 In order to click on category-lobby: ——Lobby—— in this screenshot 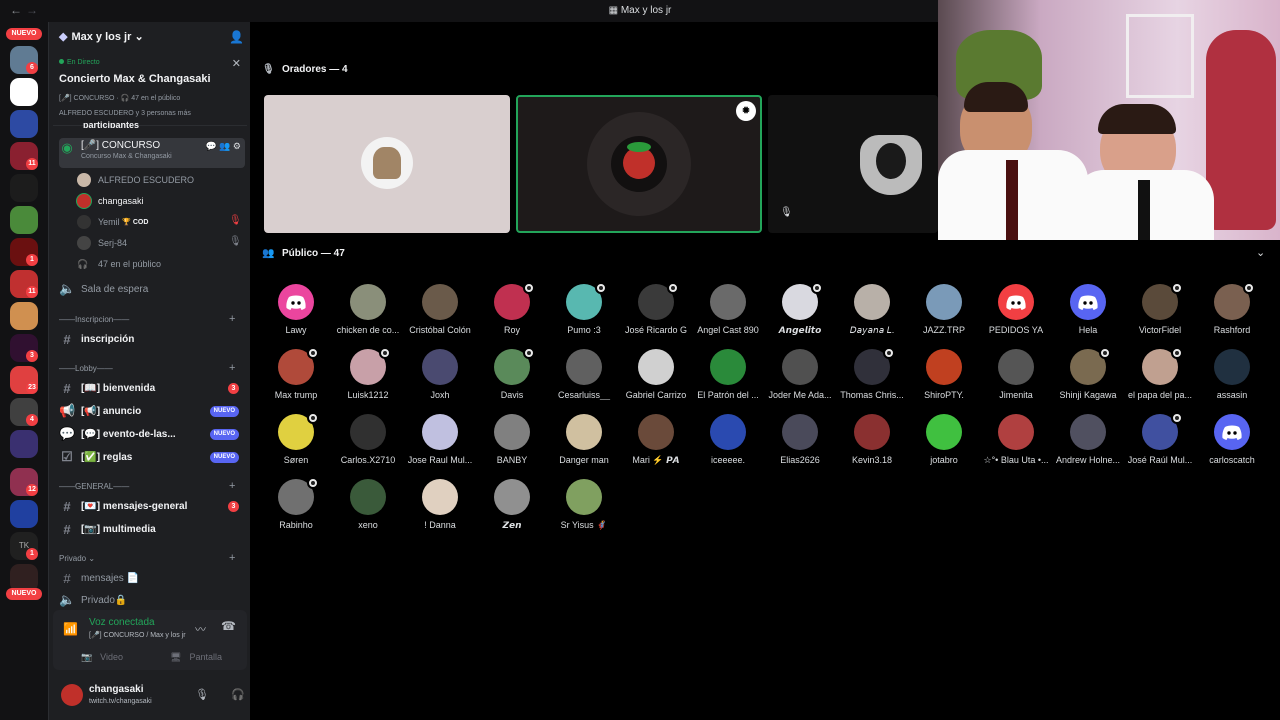, I will do `click(86, 371)`.